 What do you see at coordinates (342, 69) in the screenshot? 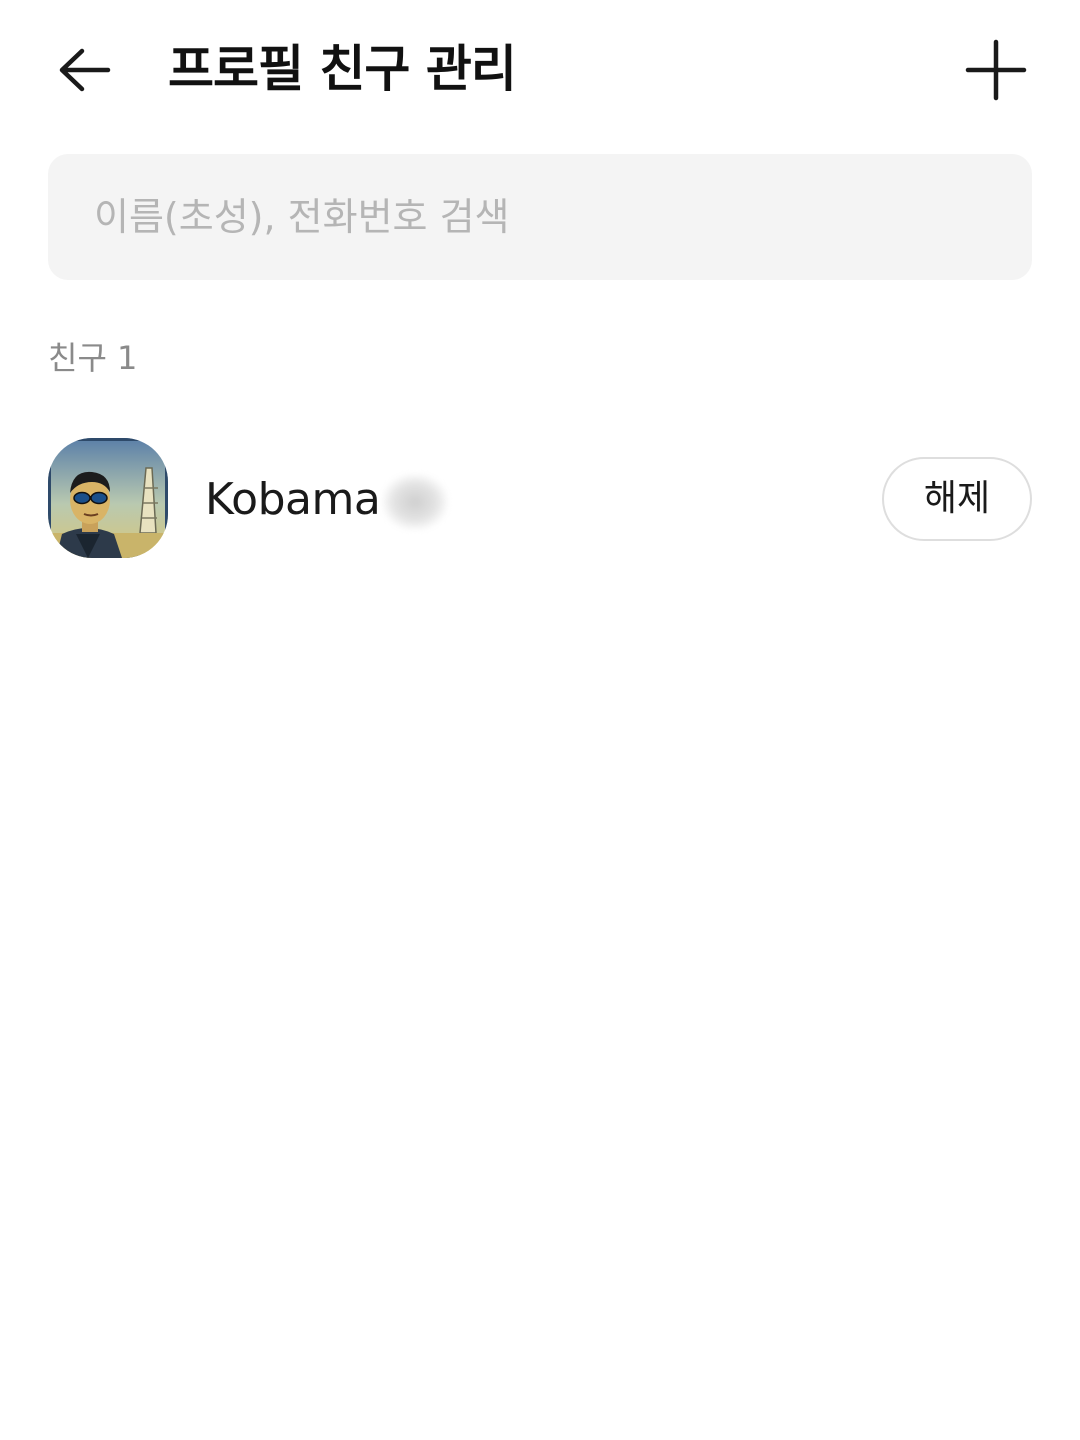
I see `page-title: 프로필 친구 관리` at bounding box center [342, 69].